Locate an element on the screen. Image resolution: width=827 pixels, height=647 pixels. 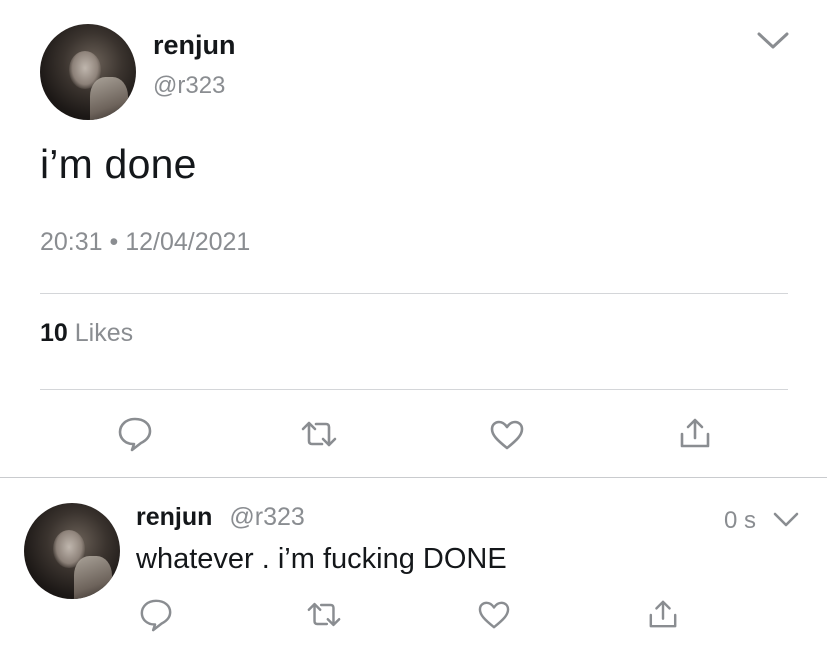
tweet-timestamp: 20:31 • 12/04/2021 is located at coordinates (145, 242).